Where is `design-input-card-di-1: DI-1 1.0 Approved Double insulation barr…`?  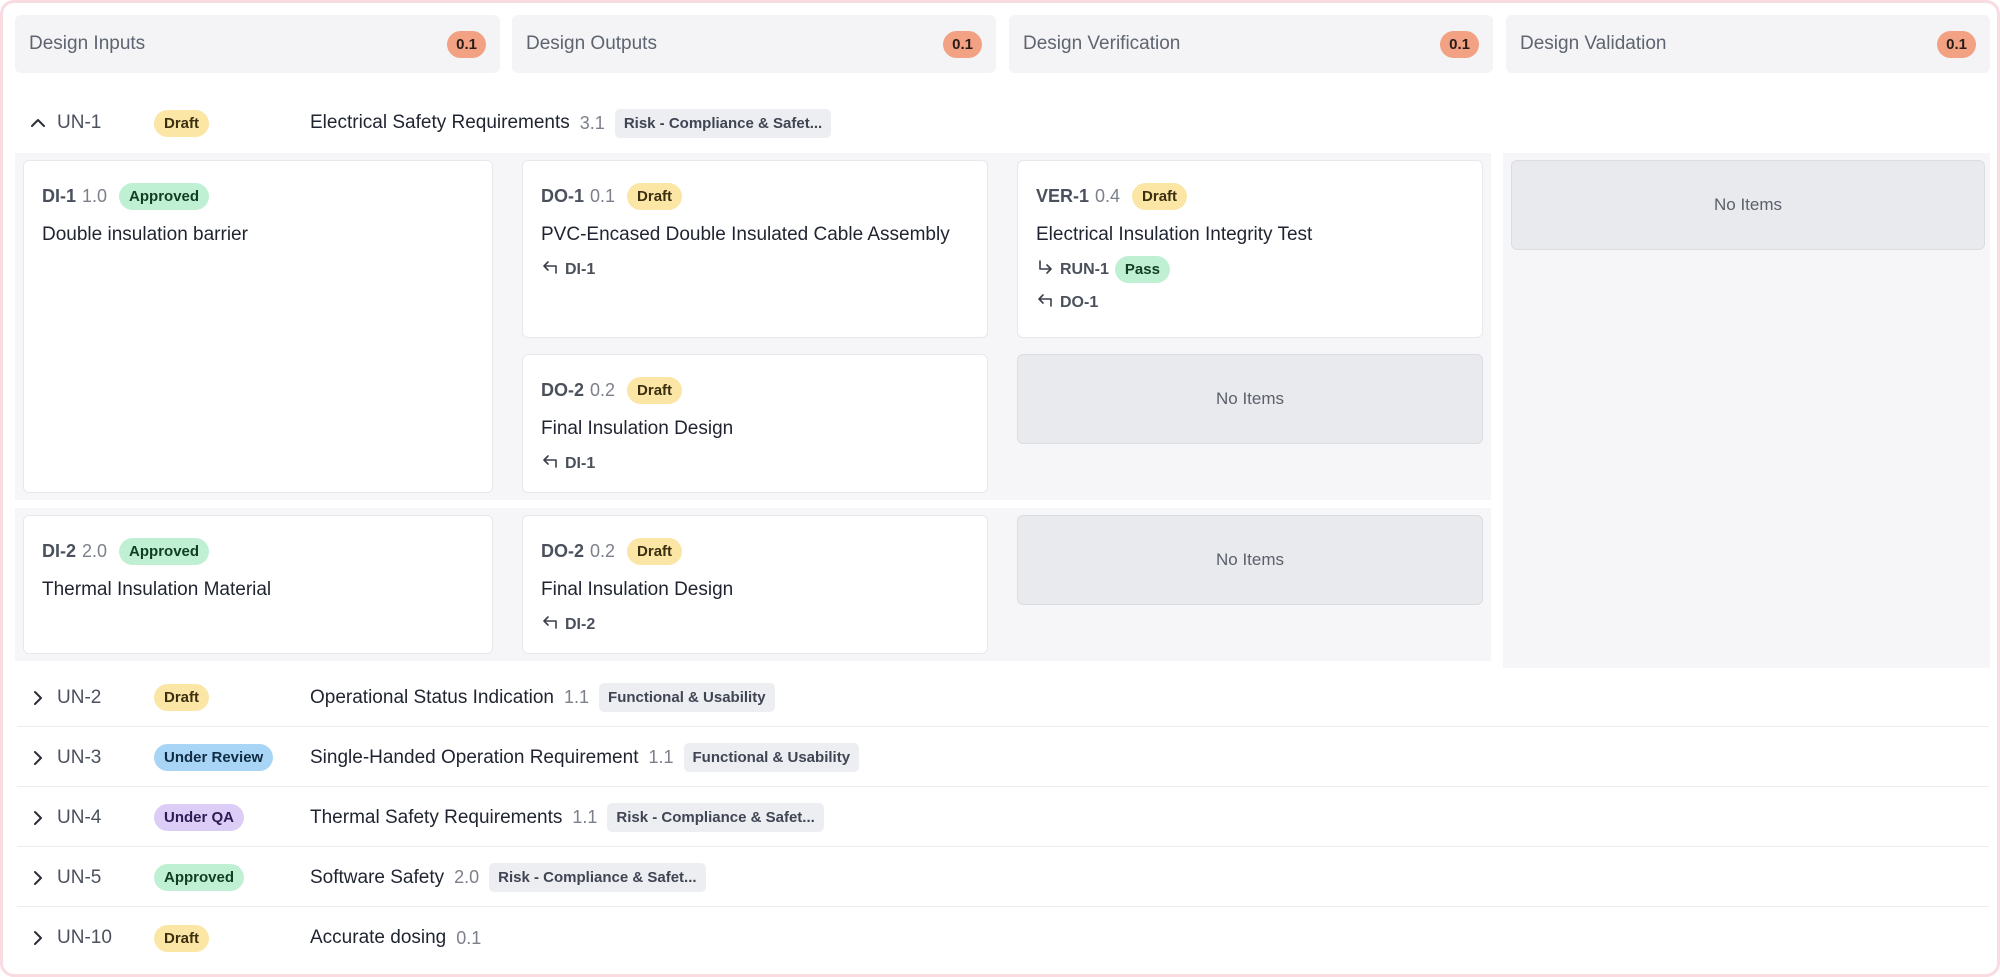
design-input-card-di-1: DI-1 1.0 Approved Double insulation barr… is located at coordinates (258, 326).